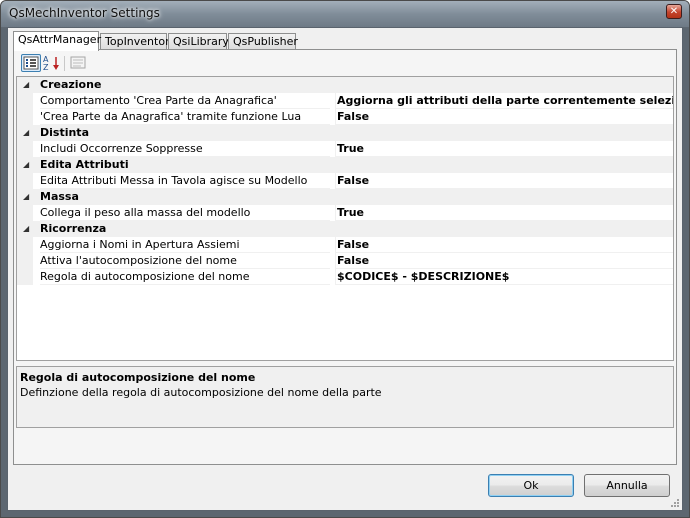  Describe the element at coordinates (185, 149) in the screenshot. I see `property-name: Includi Occorrenze Soppresse` at that location.